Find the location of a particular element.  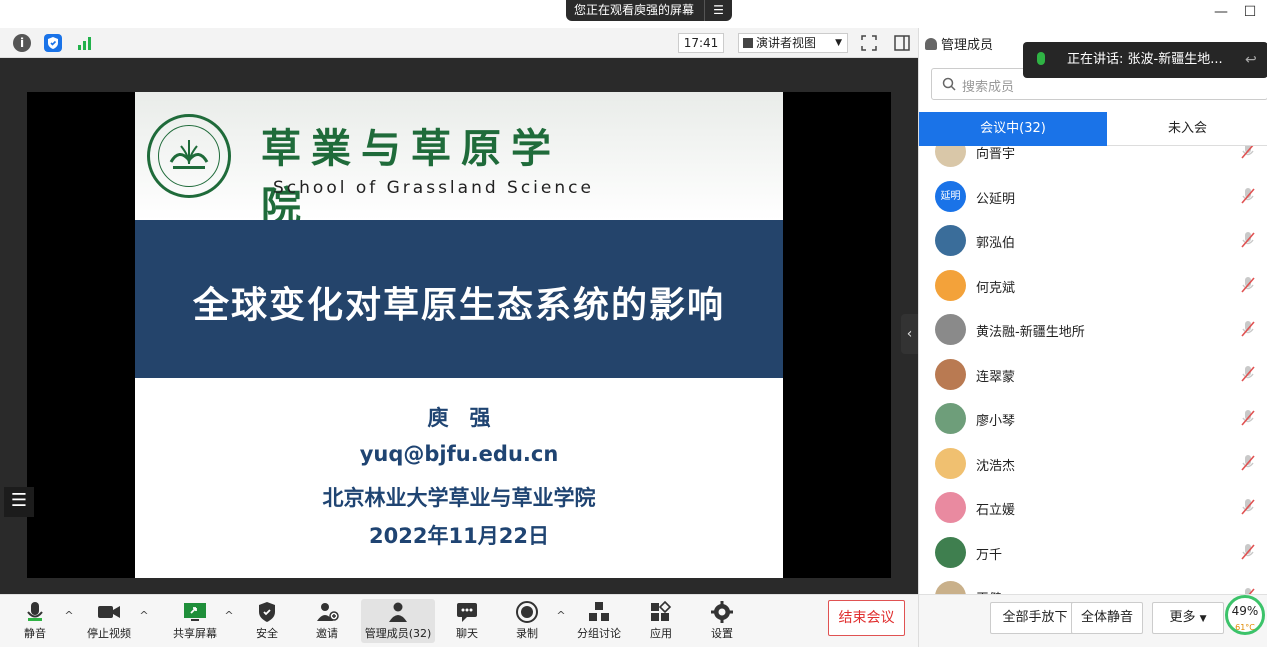

layout-toggle-icon is located at coordinates (902, 43).